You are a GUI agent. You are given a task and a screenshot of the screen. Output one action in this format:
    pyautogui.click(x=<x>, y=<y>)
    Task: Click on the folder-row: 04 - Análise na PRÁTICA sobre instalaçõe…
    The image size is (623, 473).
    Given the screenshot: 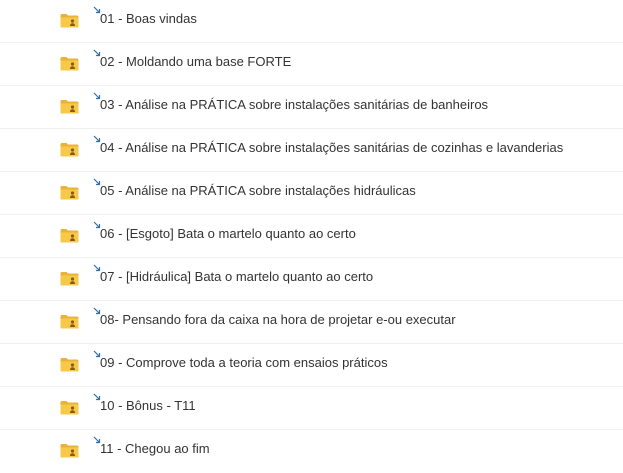 What is the action you would take?
    pyautogui.click(x=311, y=150)
    